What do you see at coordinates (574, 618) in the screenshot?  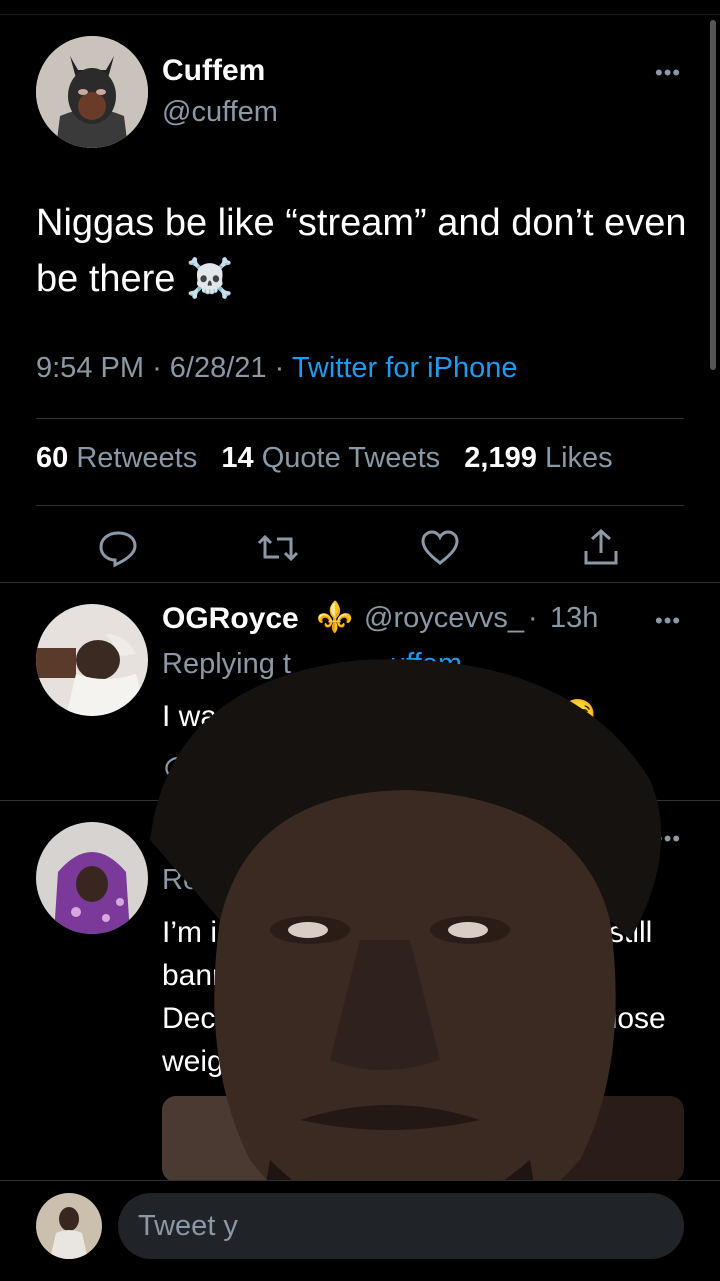 I see `reply-age: 13h` at bounding box center [574, 618].